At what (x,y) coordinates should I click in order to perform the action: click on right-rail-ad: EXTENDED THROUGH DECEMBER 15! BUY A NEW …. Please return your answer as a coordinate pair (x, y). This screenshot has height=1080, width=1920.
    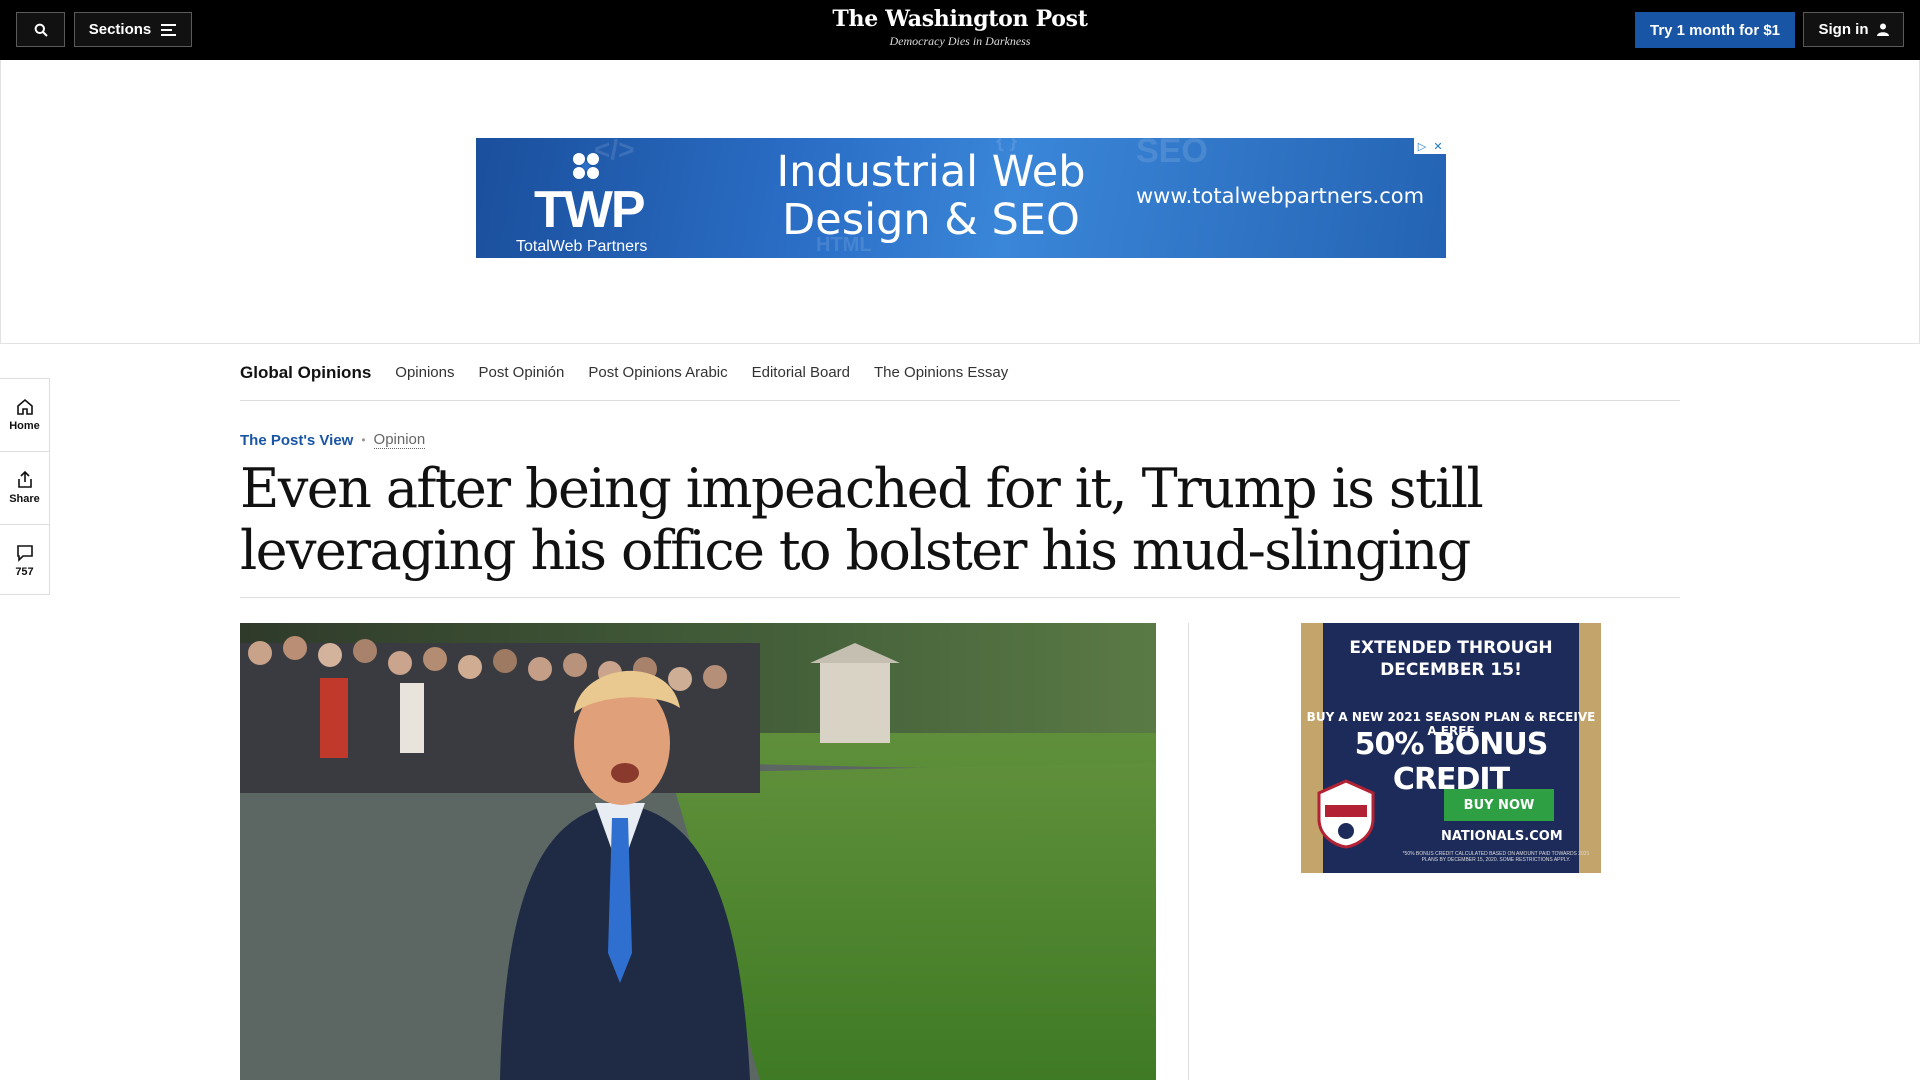
    Looking at the image, I should click on (1451, 748).